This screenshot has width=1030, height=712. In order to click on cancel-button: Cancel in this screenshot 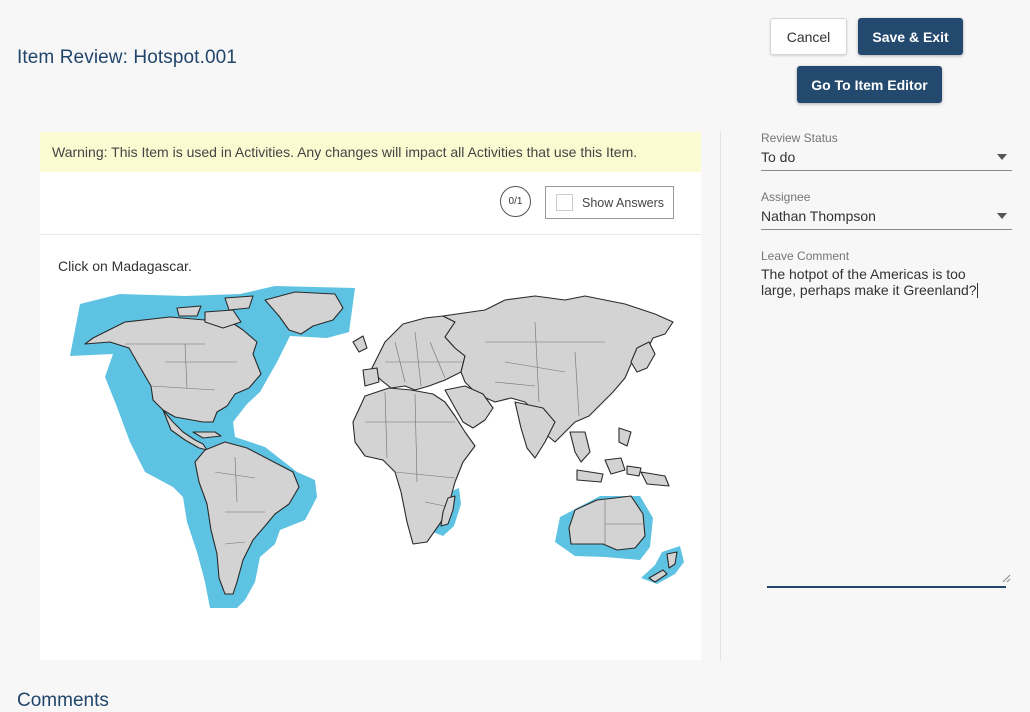, I will do `click(808, 36)`.